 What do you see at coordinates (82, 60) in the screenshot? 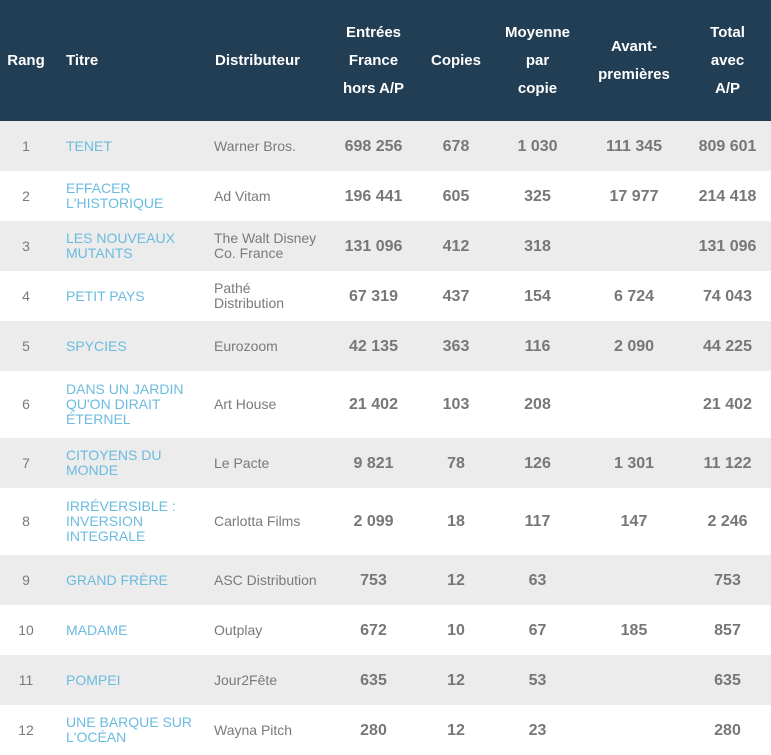
I see `header-titre: Titre` at bounding box center [82, 60].